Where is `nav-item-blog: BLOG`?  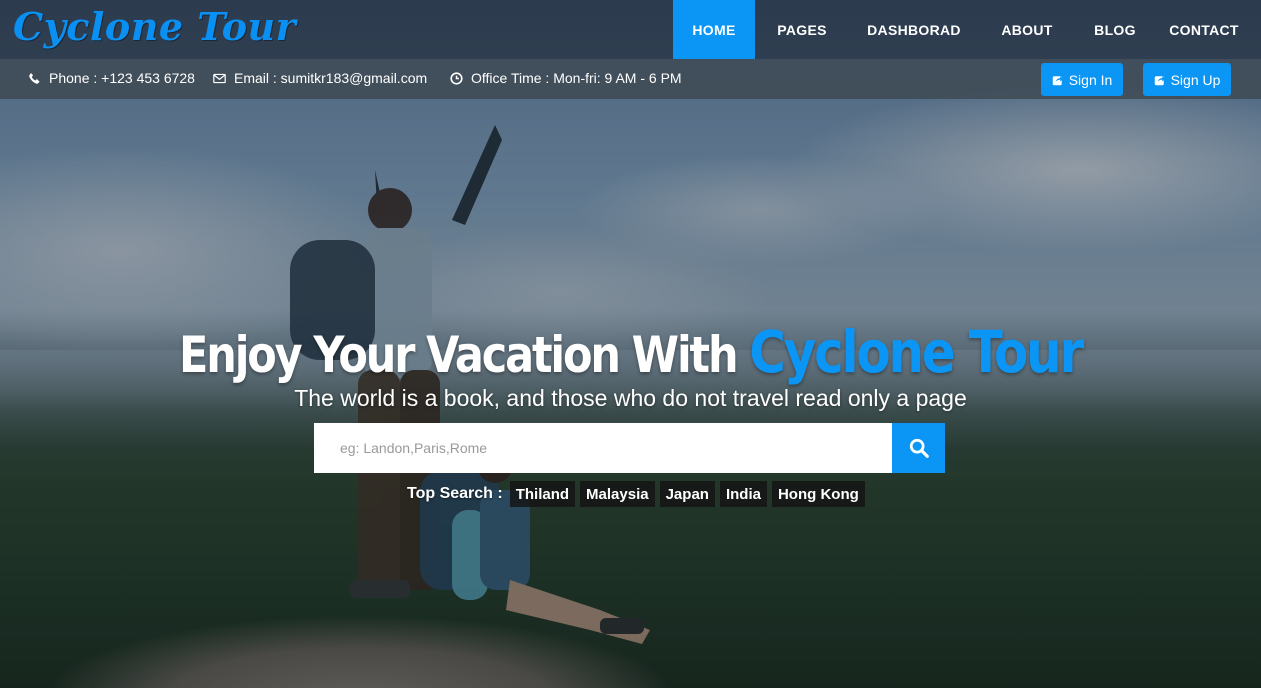 nav-item-blog: BLOG is located at coordinates (1115, 29).